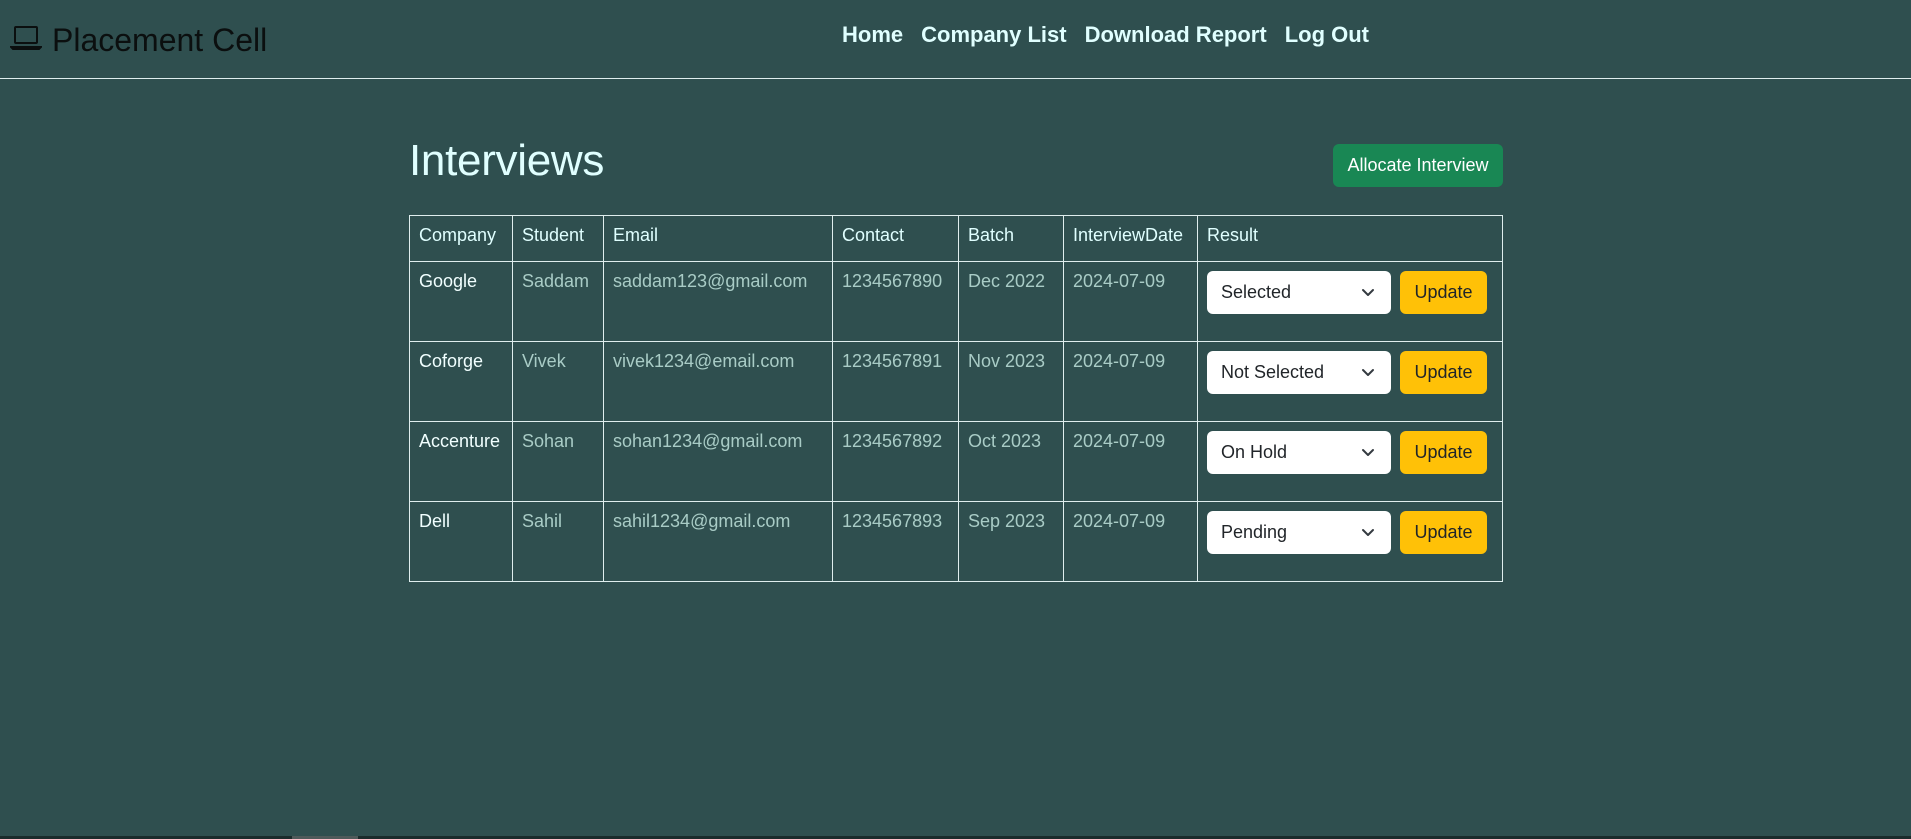 The height and width of the screenshot is (839, 1911). I want to click on result-controls: Selected Update, so click(1350, 292).